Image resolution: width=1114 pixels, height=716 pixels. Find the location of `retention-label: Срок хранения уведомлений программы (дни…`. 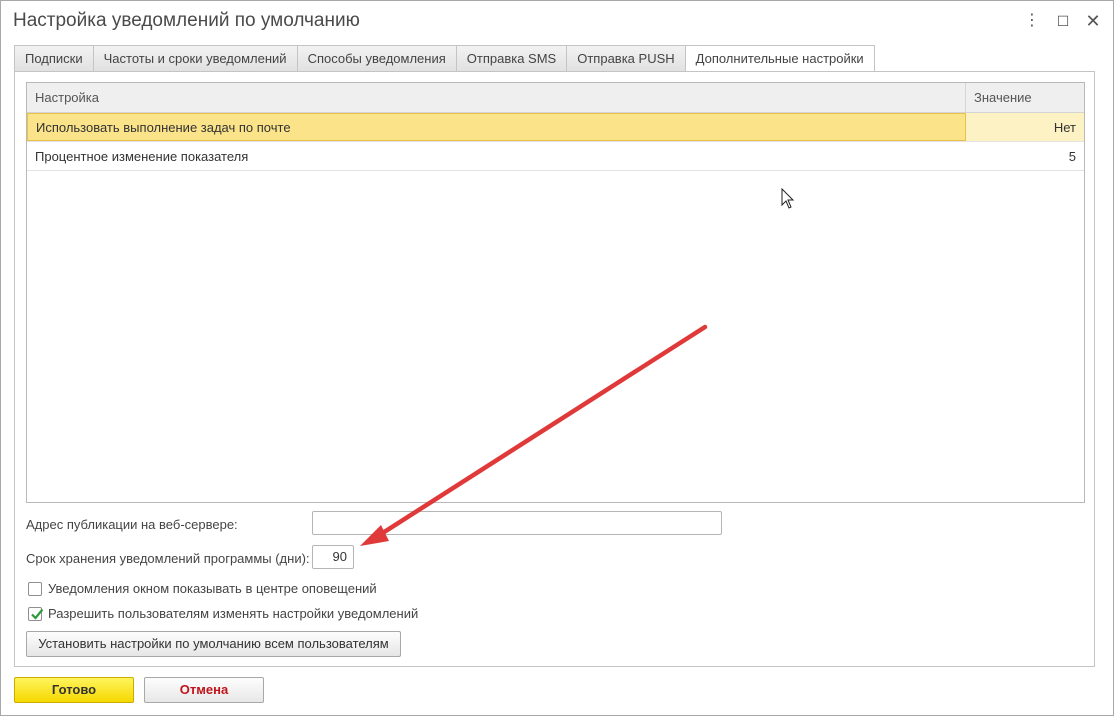

retention-label: Срок хранения уведомлений программы (дни… is located at coordinates (168, 558).